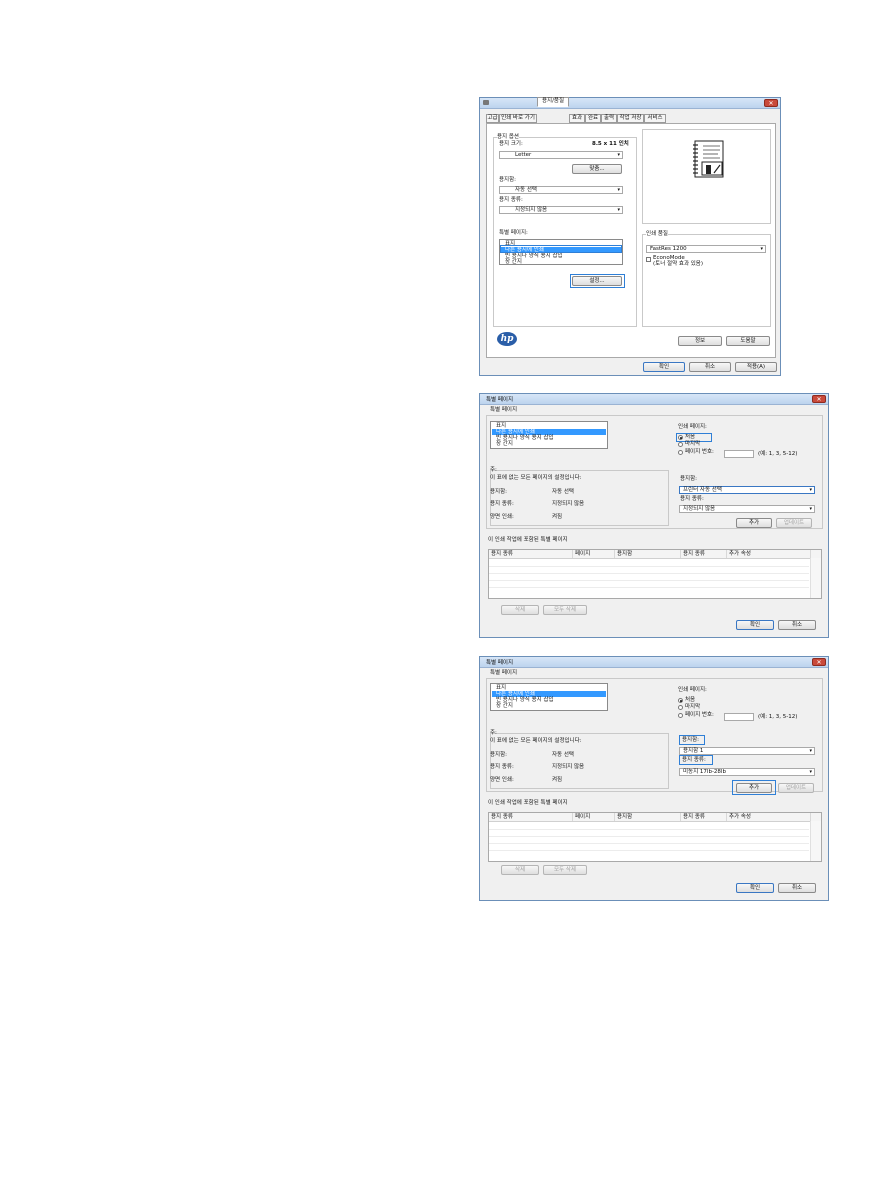 This screenshot has width=893, height=1188. Describe the element at coordinates (492, 118) in the screenshot. I see `tab-advanced: 고급` at that location.